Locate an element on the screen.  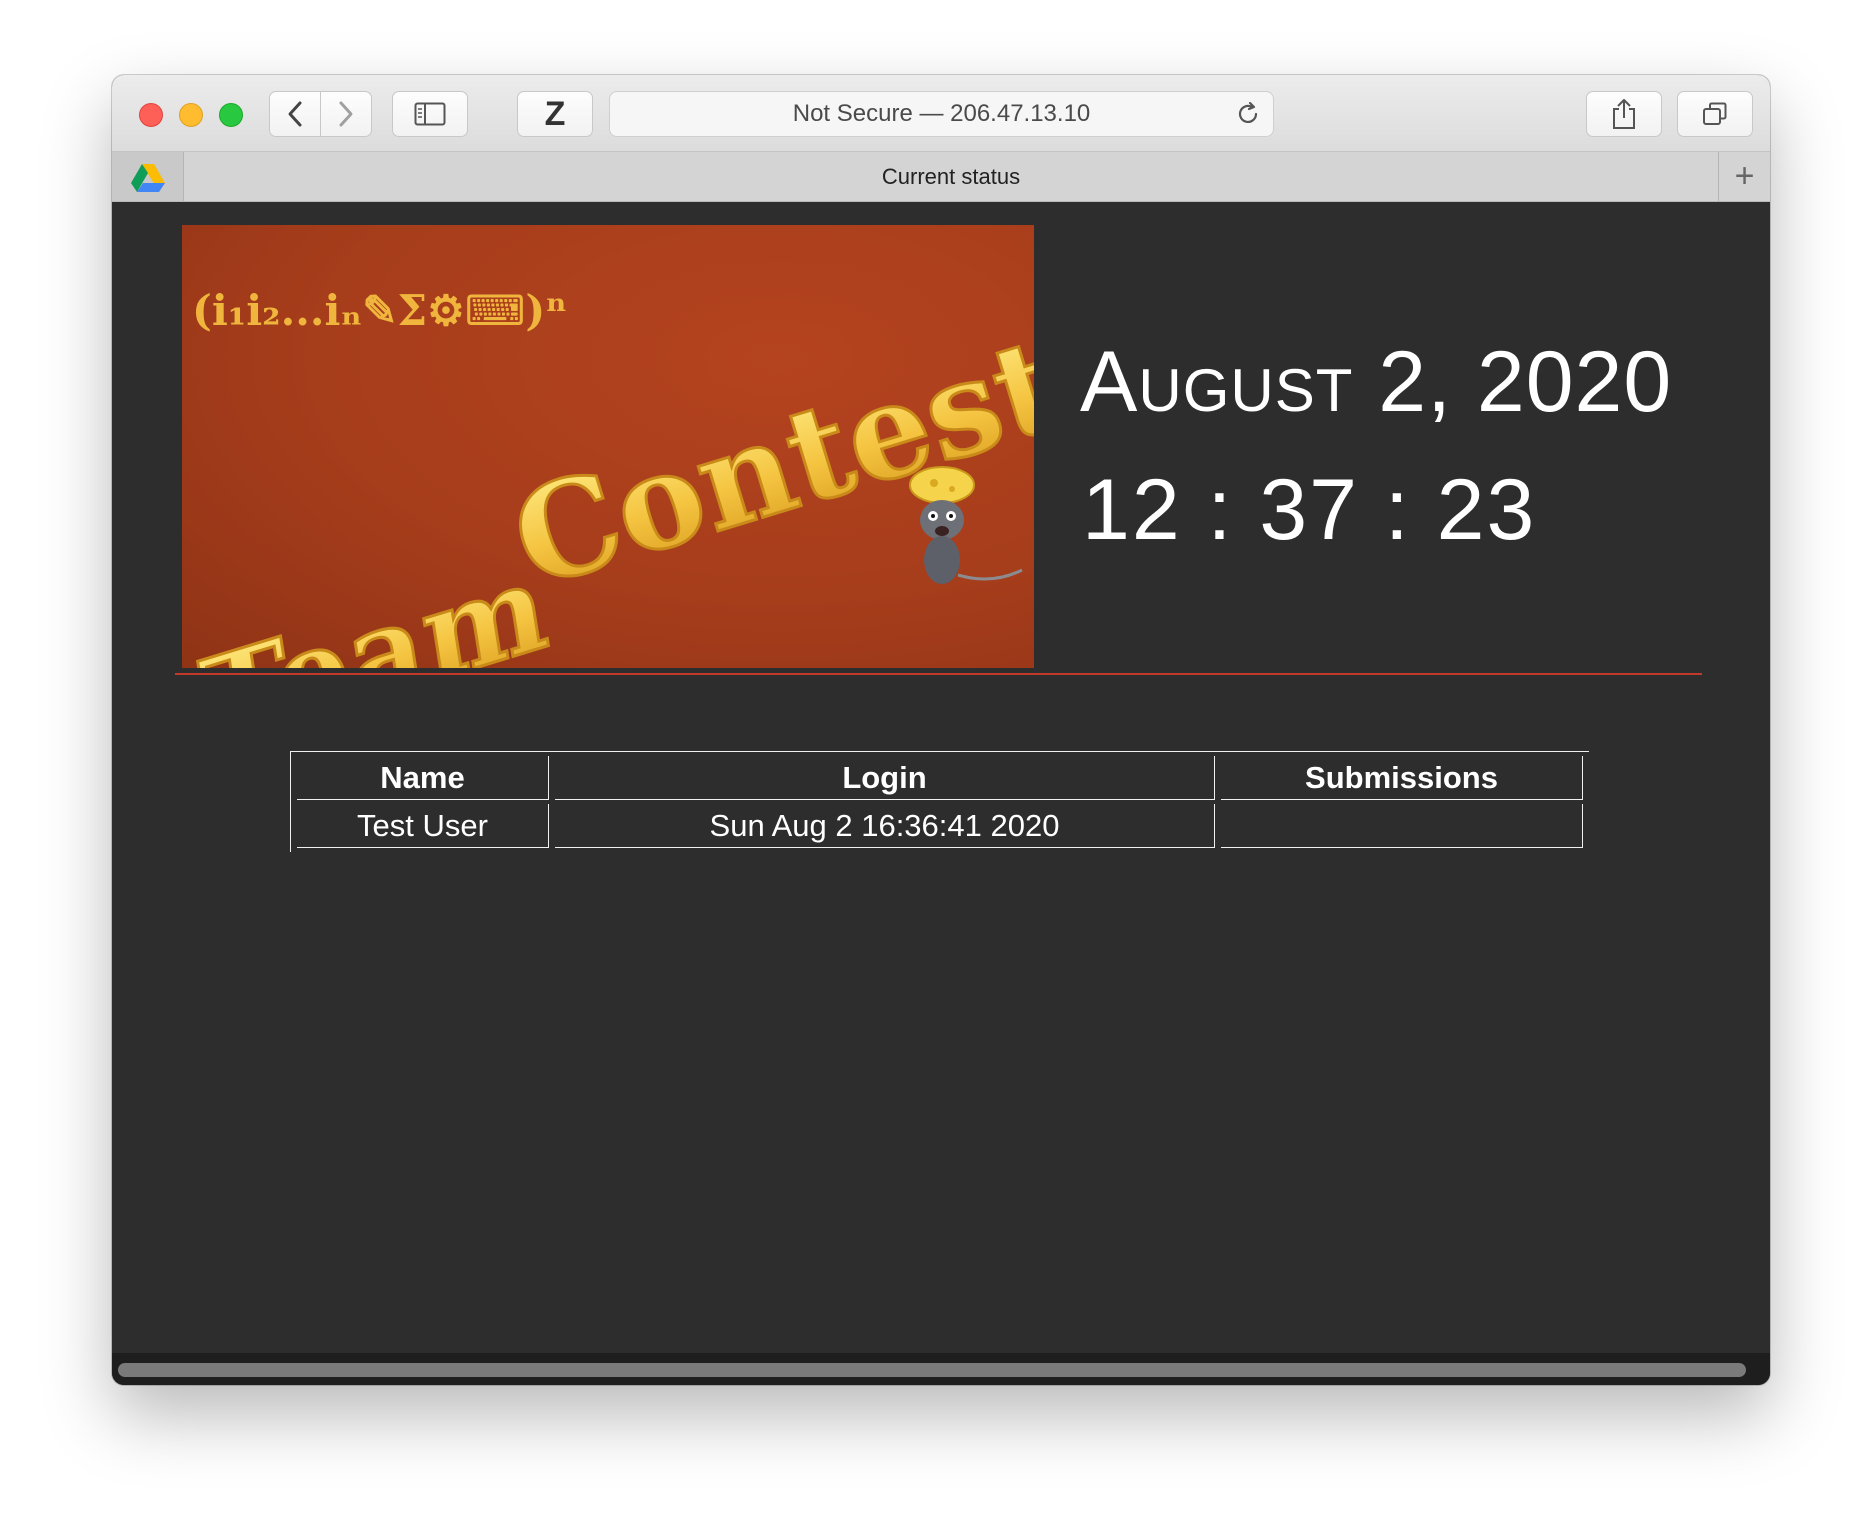
minimize-window-button is located at coordinates (191, 115).